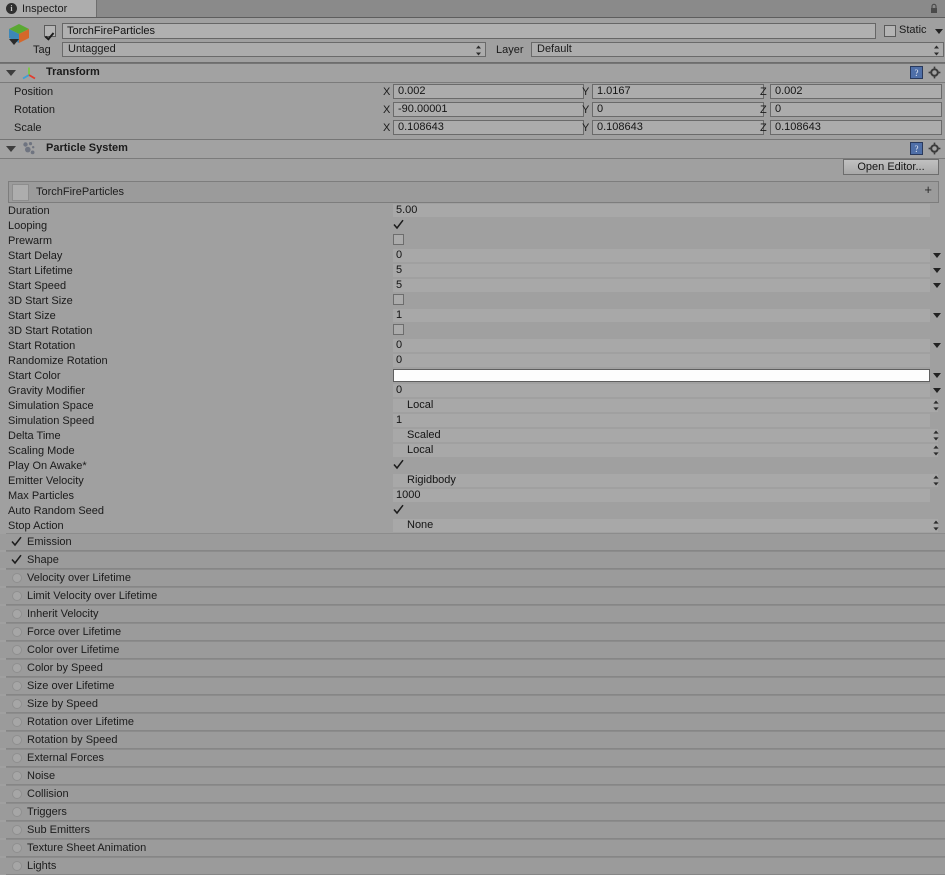 The image size is (945, 875). I want to click on module-row-rotation-by-speed: Rotation by Speed, so click(472, 740).